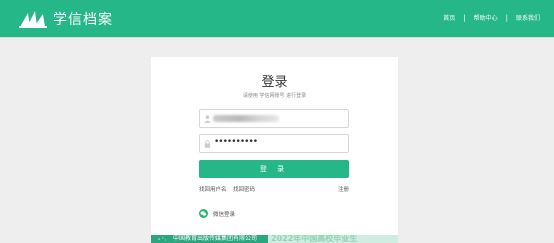  Describe the element at coordinates (486, 17) in the screenshot. I see `nav-help: 帮助中心` at that location.